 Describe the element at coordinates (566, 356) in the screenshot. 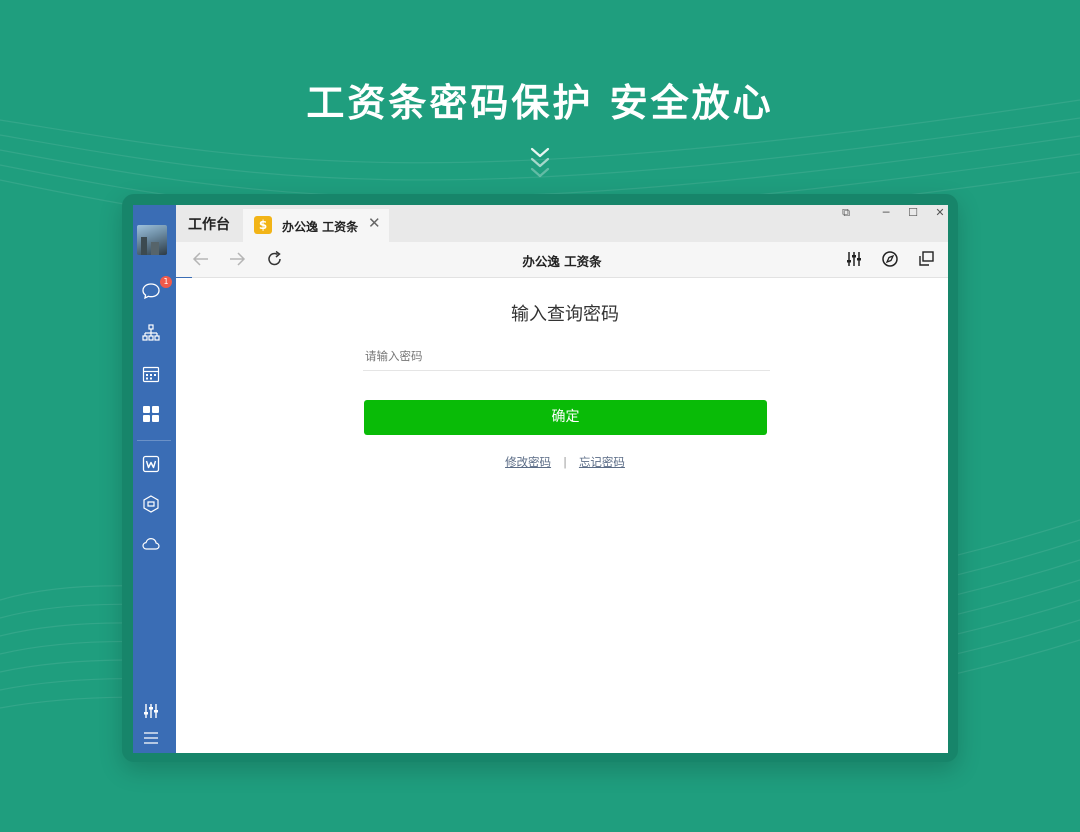

I see `password-input` at that location.